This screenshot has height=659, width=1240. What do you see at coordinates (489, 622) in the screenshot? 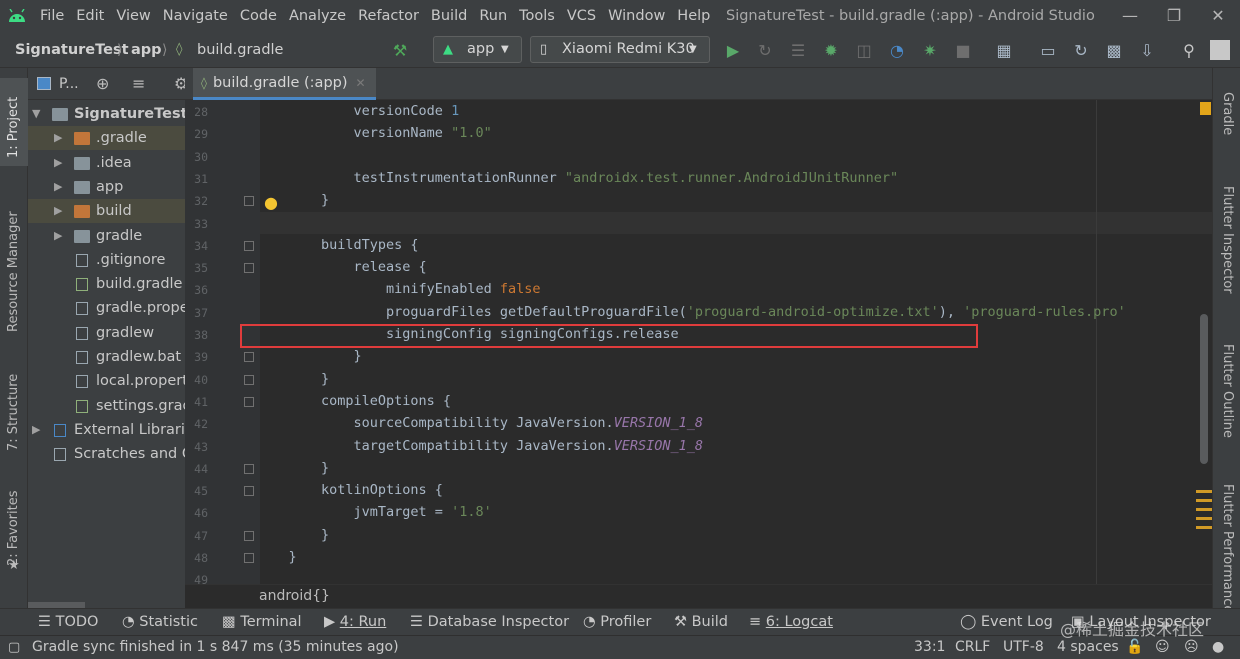
I see `tool-database-inspector: ☰ Database Inspector` at bounding box center [489, 622].